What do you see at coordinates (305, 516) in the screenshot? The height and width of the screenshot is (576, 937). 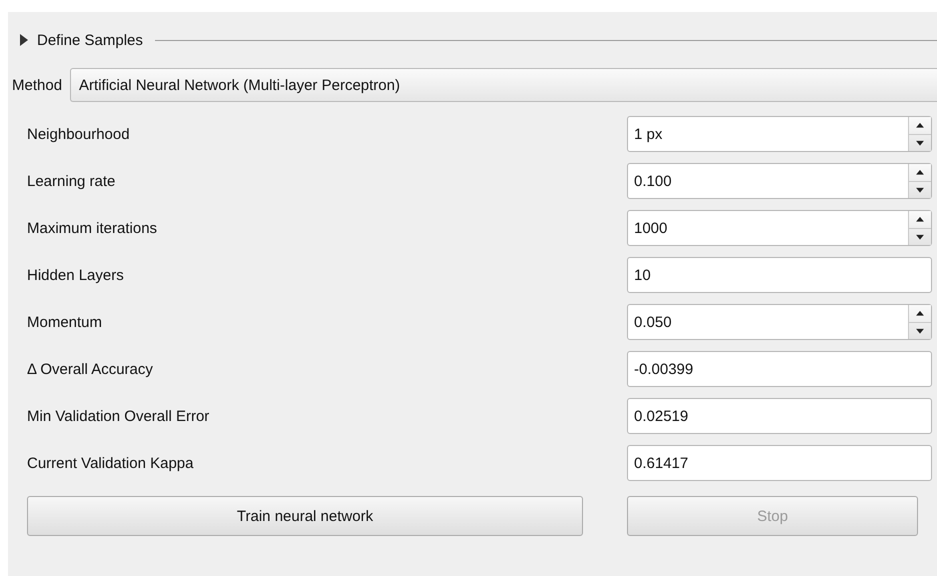 I see `train-button: Train neural network` at bounding box center [305, 516].